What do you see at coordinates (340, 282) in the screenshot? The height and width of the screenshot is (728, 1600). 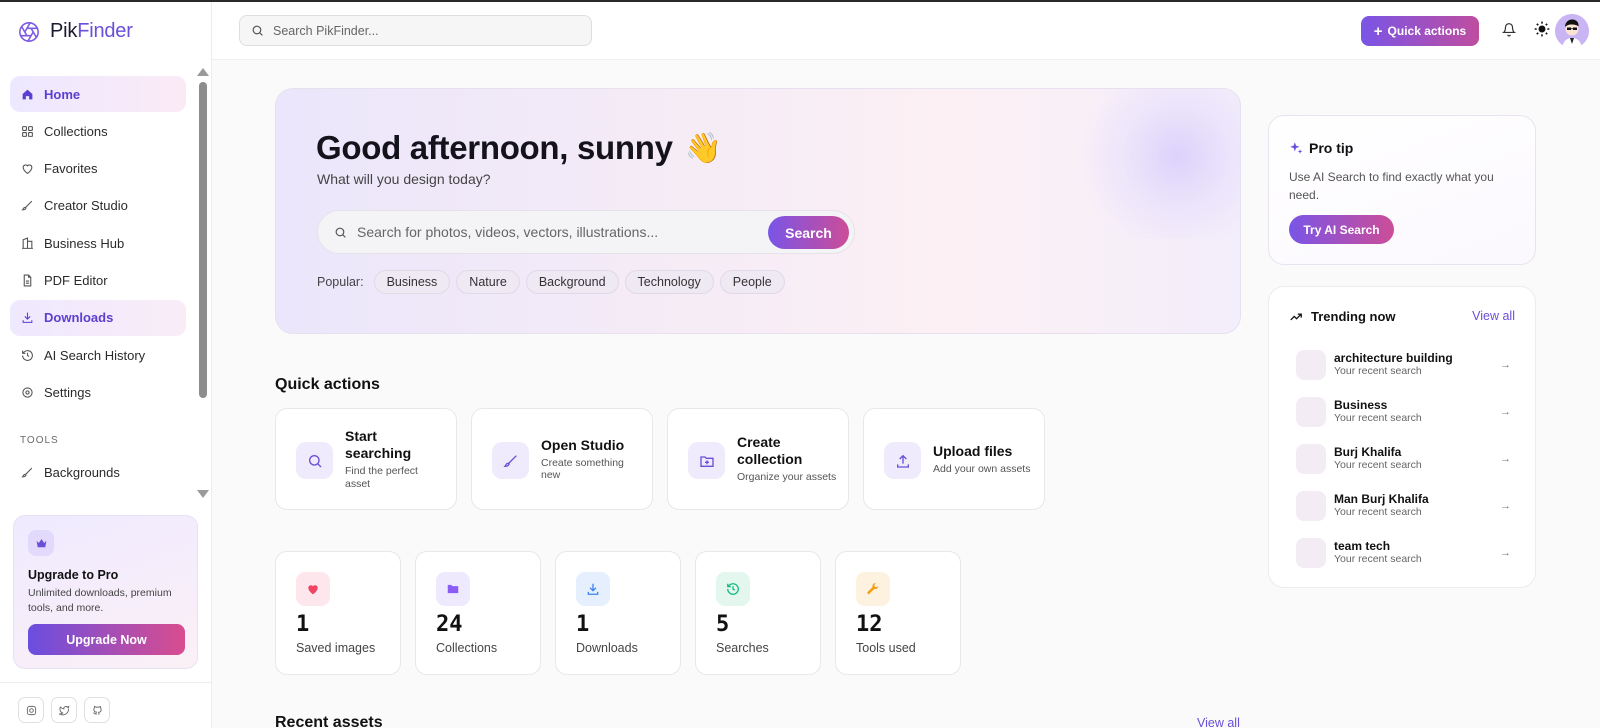 I see `popular-label: Popular:` at bounding box center [340, 282].